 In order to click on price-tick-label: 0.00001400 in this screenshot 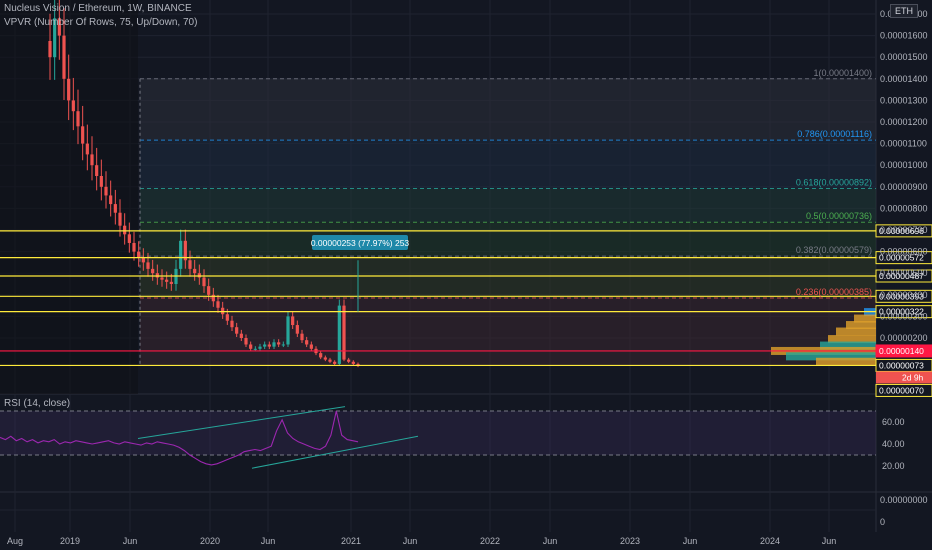, I will do `click(904, 79)`.